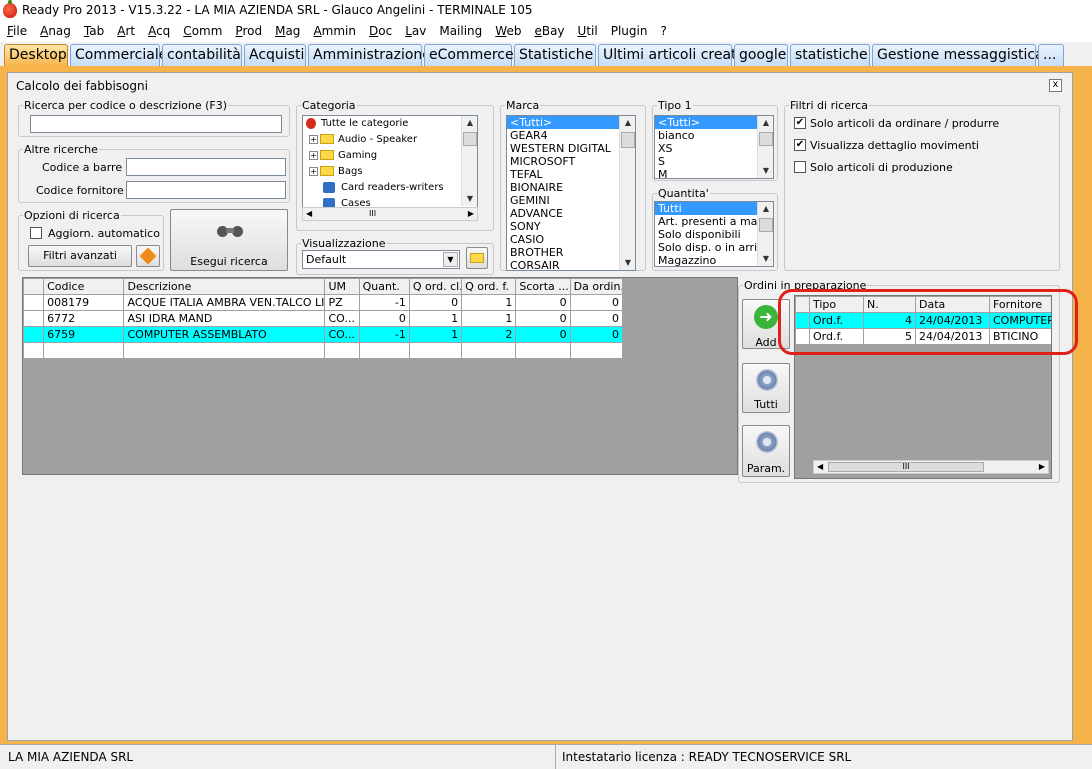 This screenshot has width=1092, height=769. I want to click on category-node: Tutte le categorie, so click(390, 124).